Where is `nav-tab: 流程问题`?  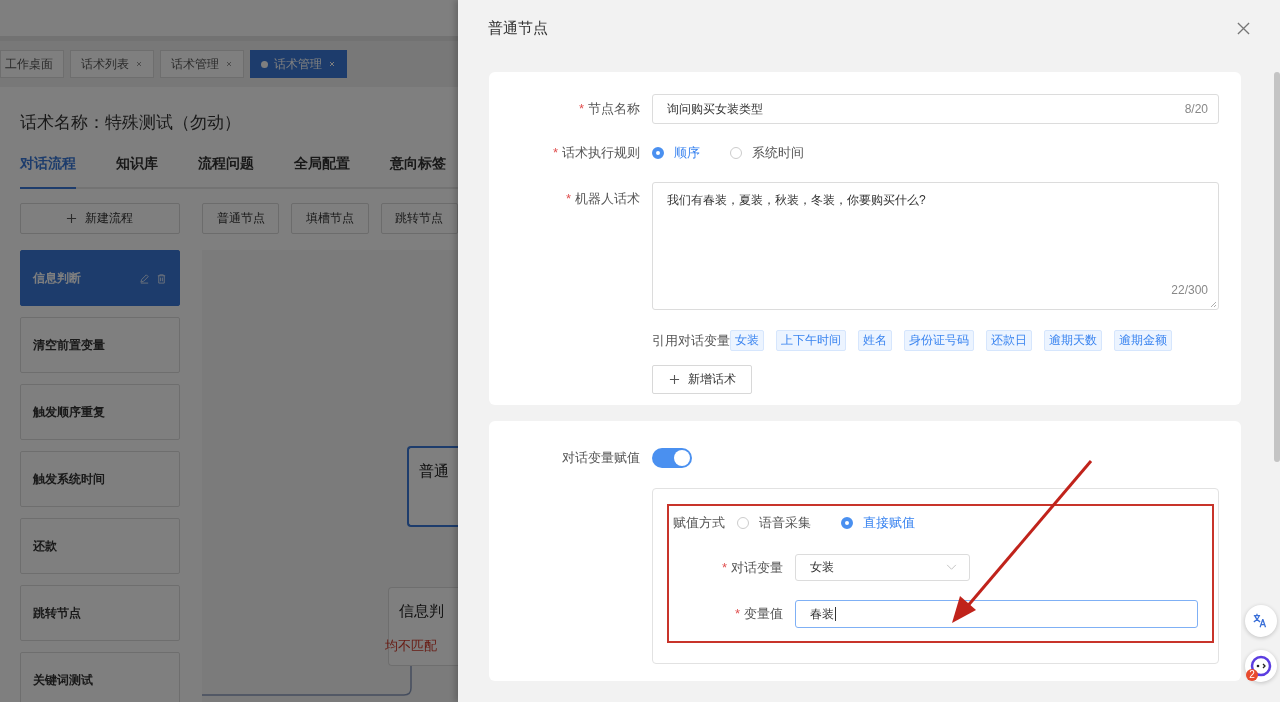 nav-tab: 流程问题 is located at coordinates (226, 170).